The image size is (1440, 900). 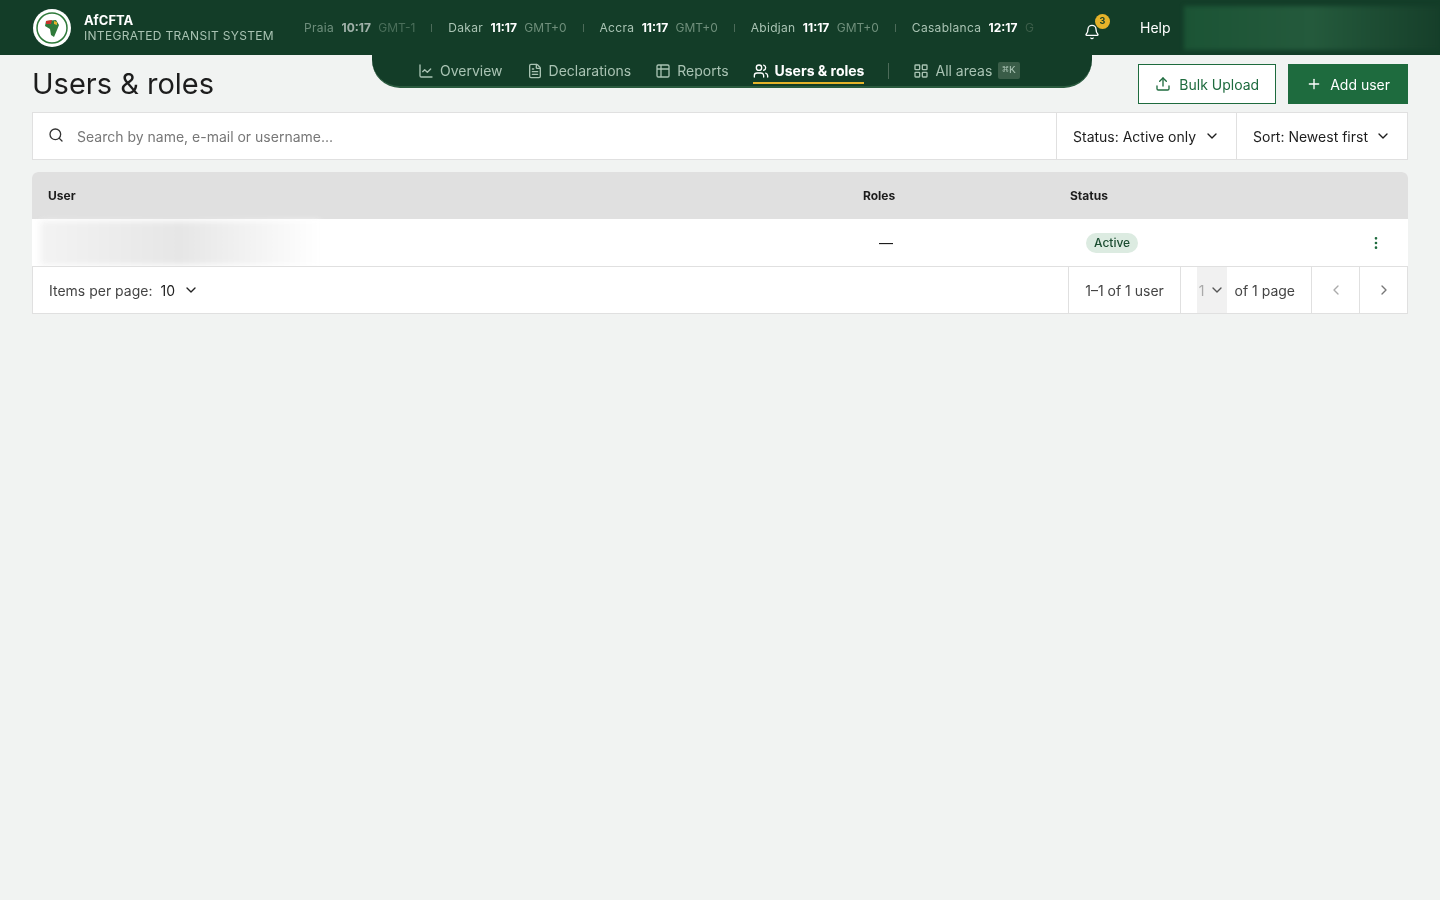 What do you see at coordinates (1089, 195) in the screenshot?
I see `column-header: Status` at bounding box center [1089, 195].